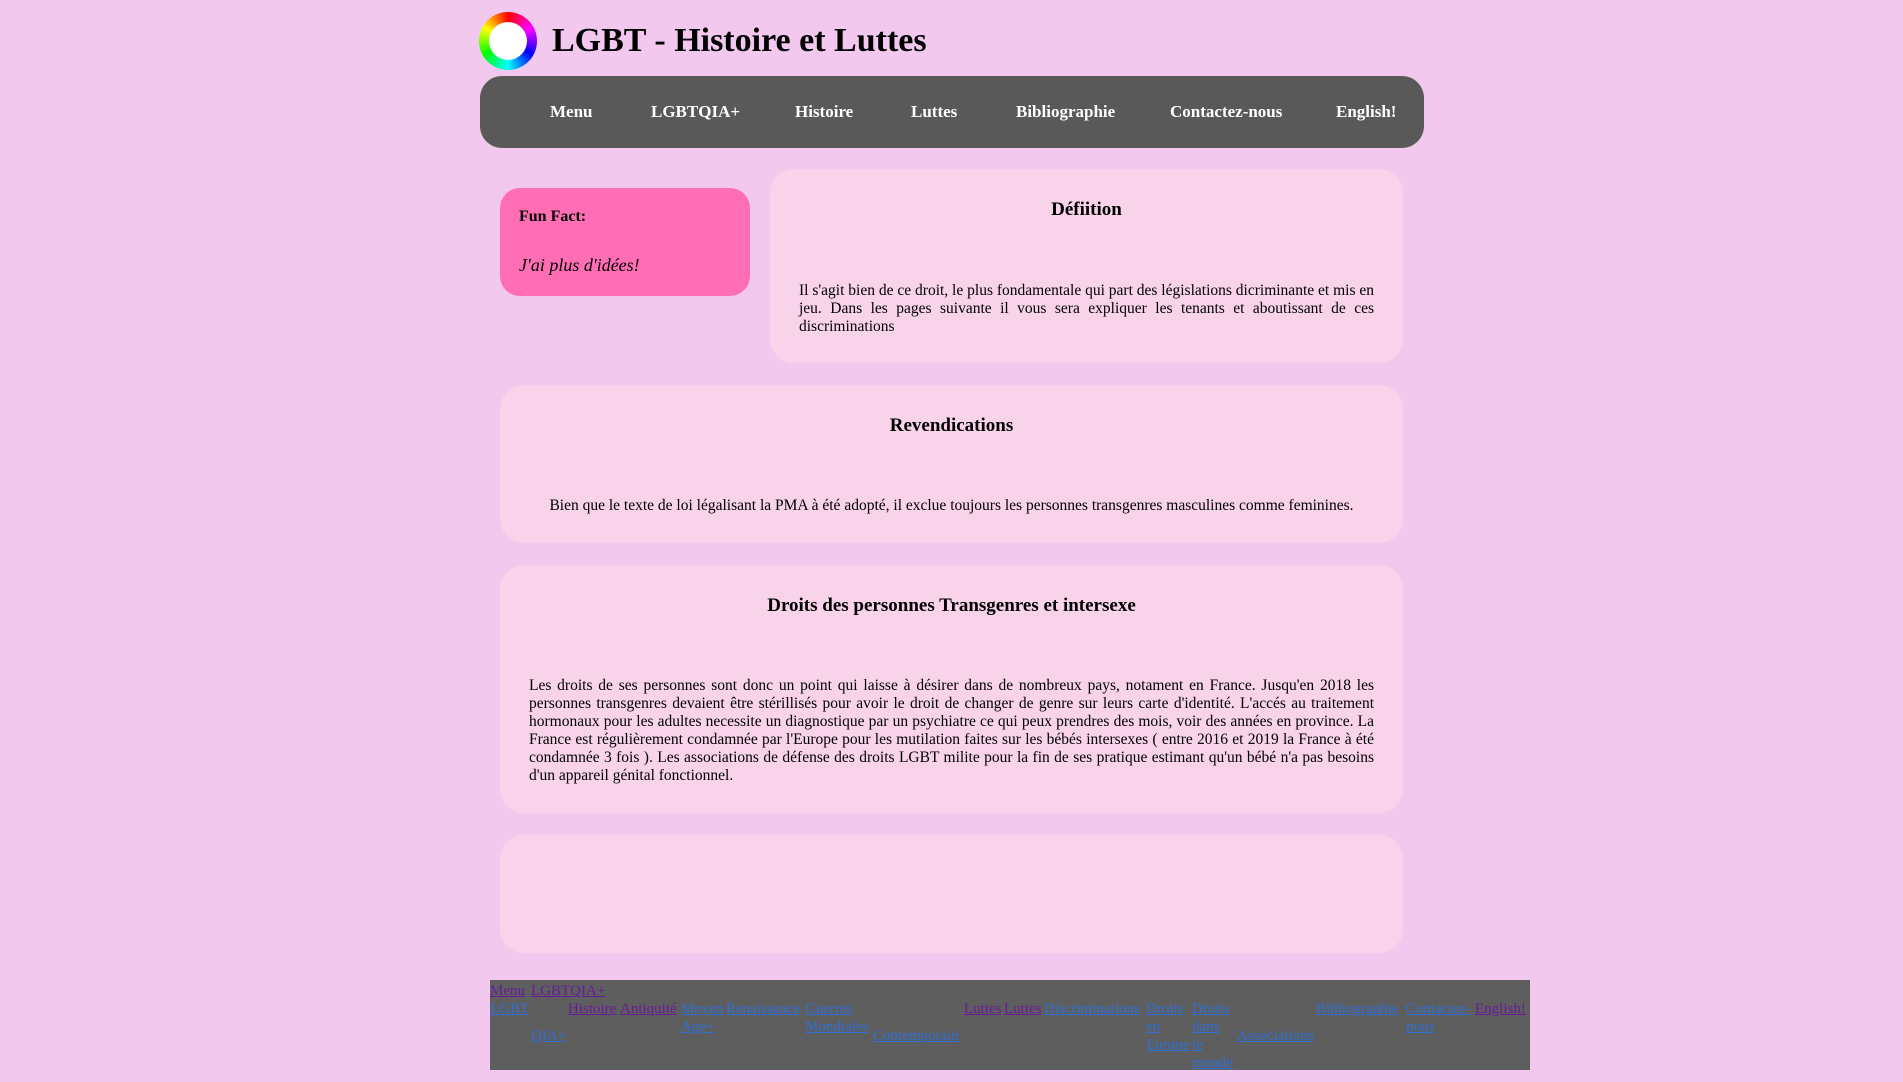  I want to click on site-title: LGBT - Histoire et Luttes, so click(739, 40).